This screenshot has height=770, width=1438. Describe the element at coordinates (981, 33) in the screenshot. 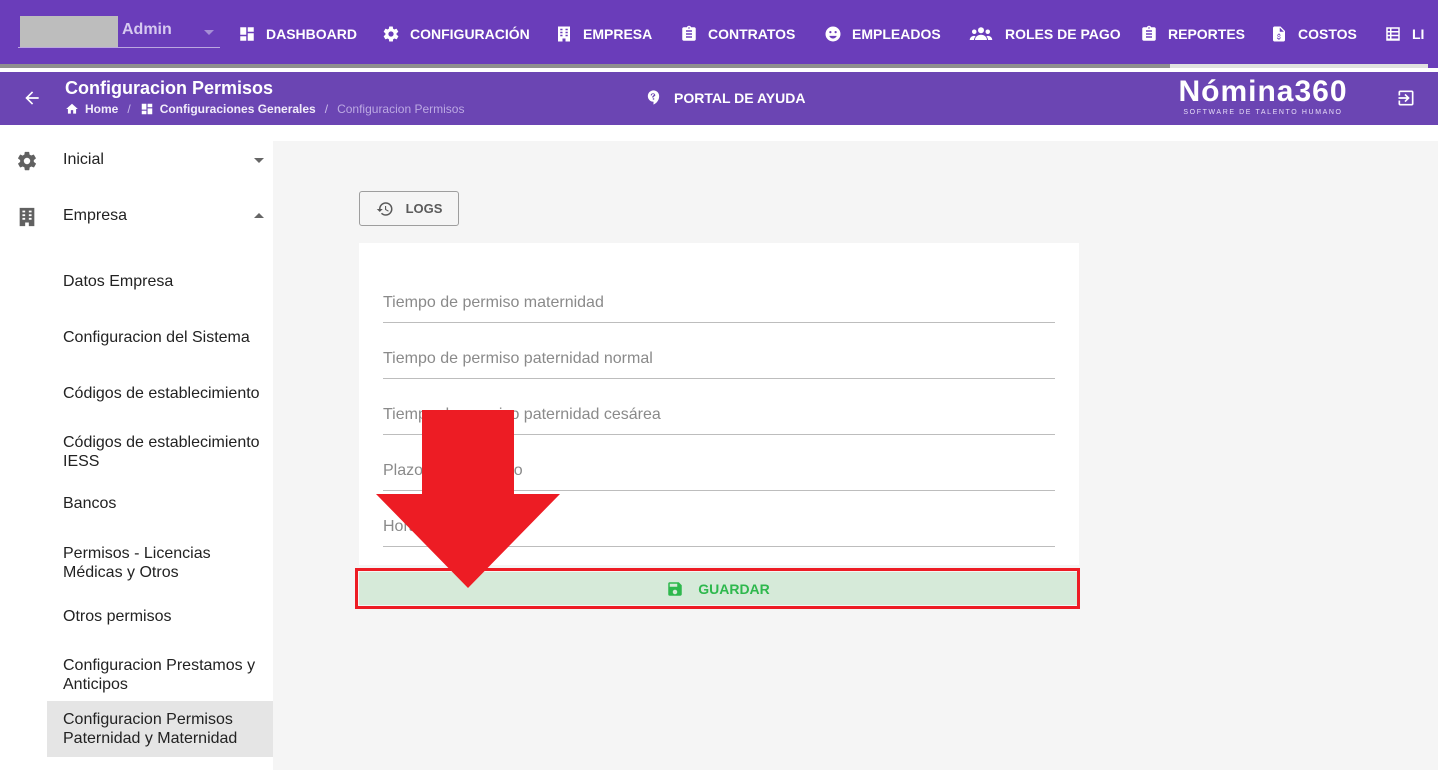

I see `people-icon` at that location.